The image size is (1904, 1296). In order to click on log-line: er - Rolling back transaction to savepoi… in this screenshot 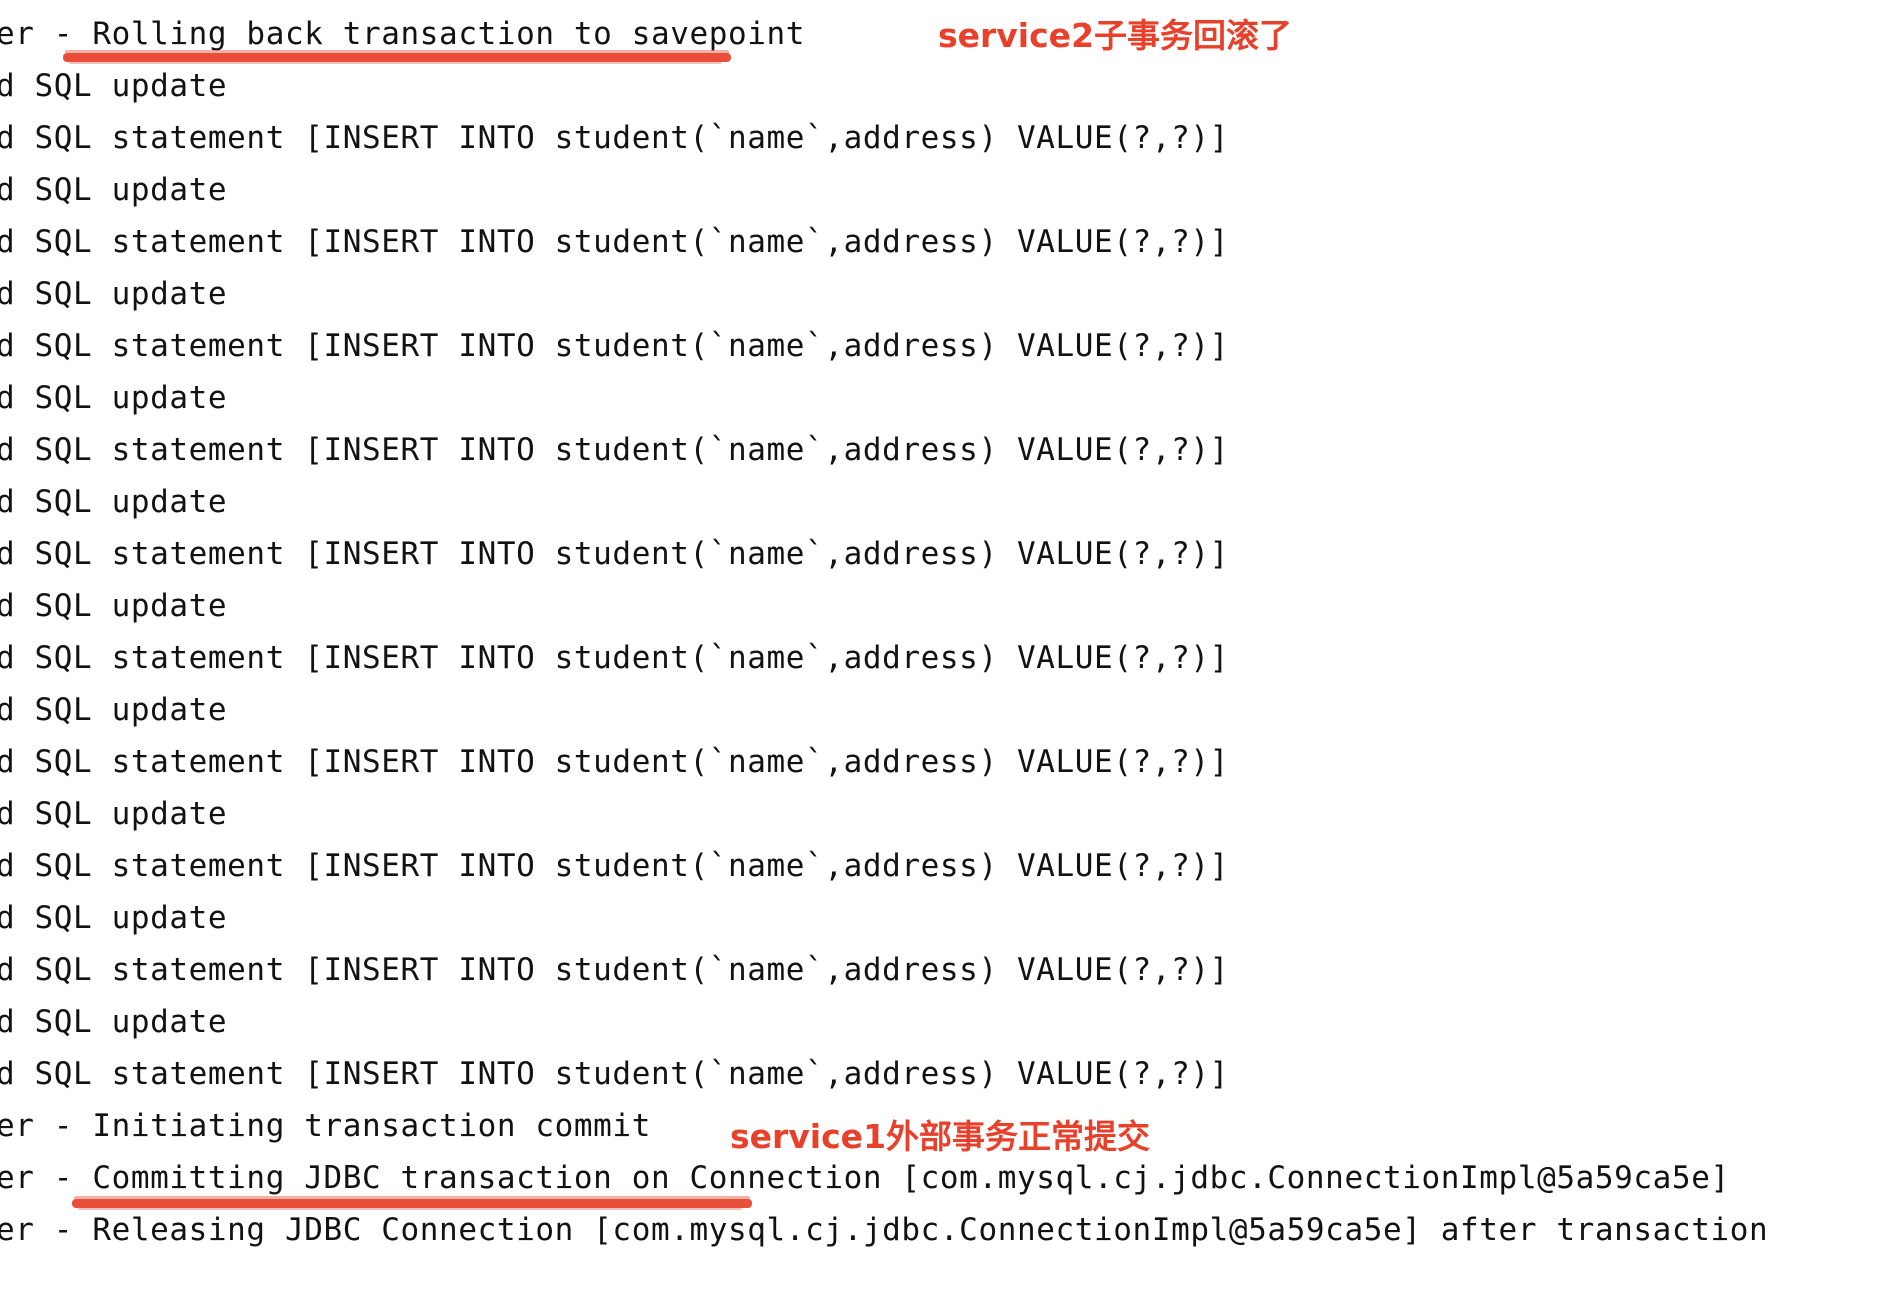, I will do `click(403, 34)`.